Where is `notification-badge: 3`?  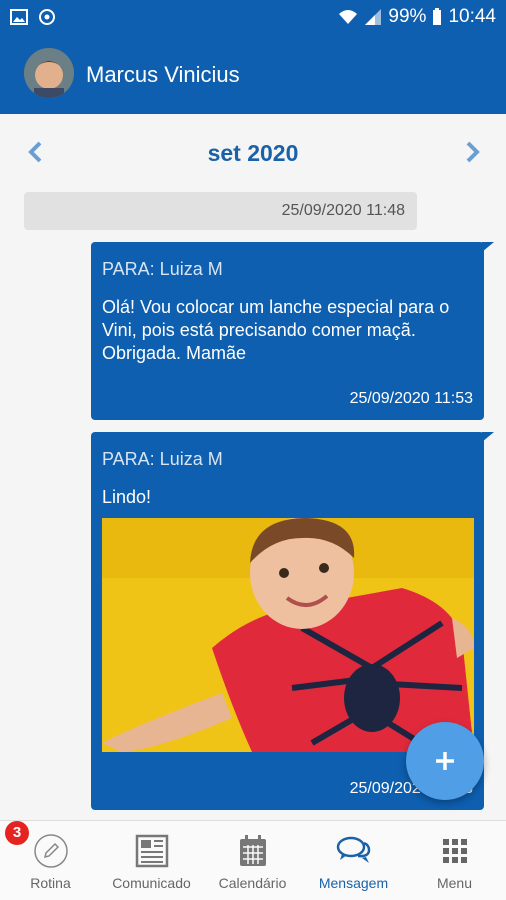 notification-badge: 3 is located at coordinates (17, 833).